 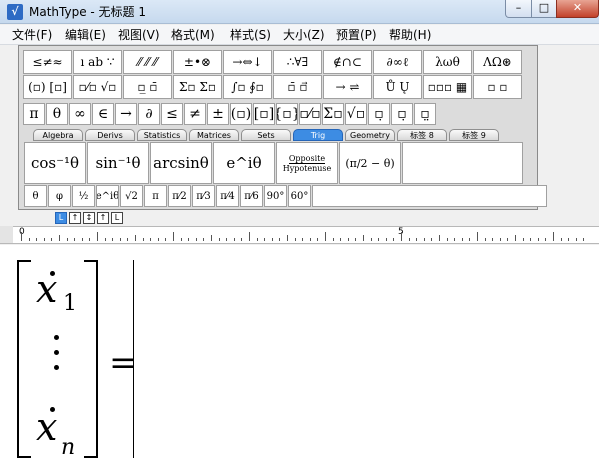 What do you see at coordinates (57, 114) in the screenshot?
I see `theta-button: θ` at bounding box center [57, 114].